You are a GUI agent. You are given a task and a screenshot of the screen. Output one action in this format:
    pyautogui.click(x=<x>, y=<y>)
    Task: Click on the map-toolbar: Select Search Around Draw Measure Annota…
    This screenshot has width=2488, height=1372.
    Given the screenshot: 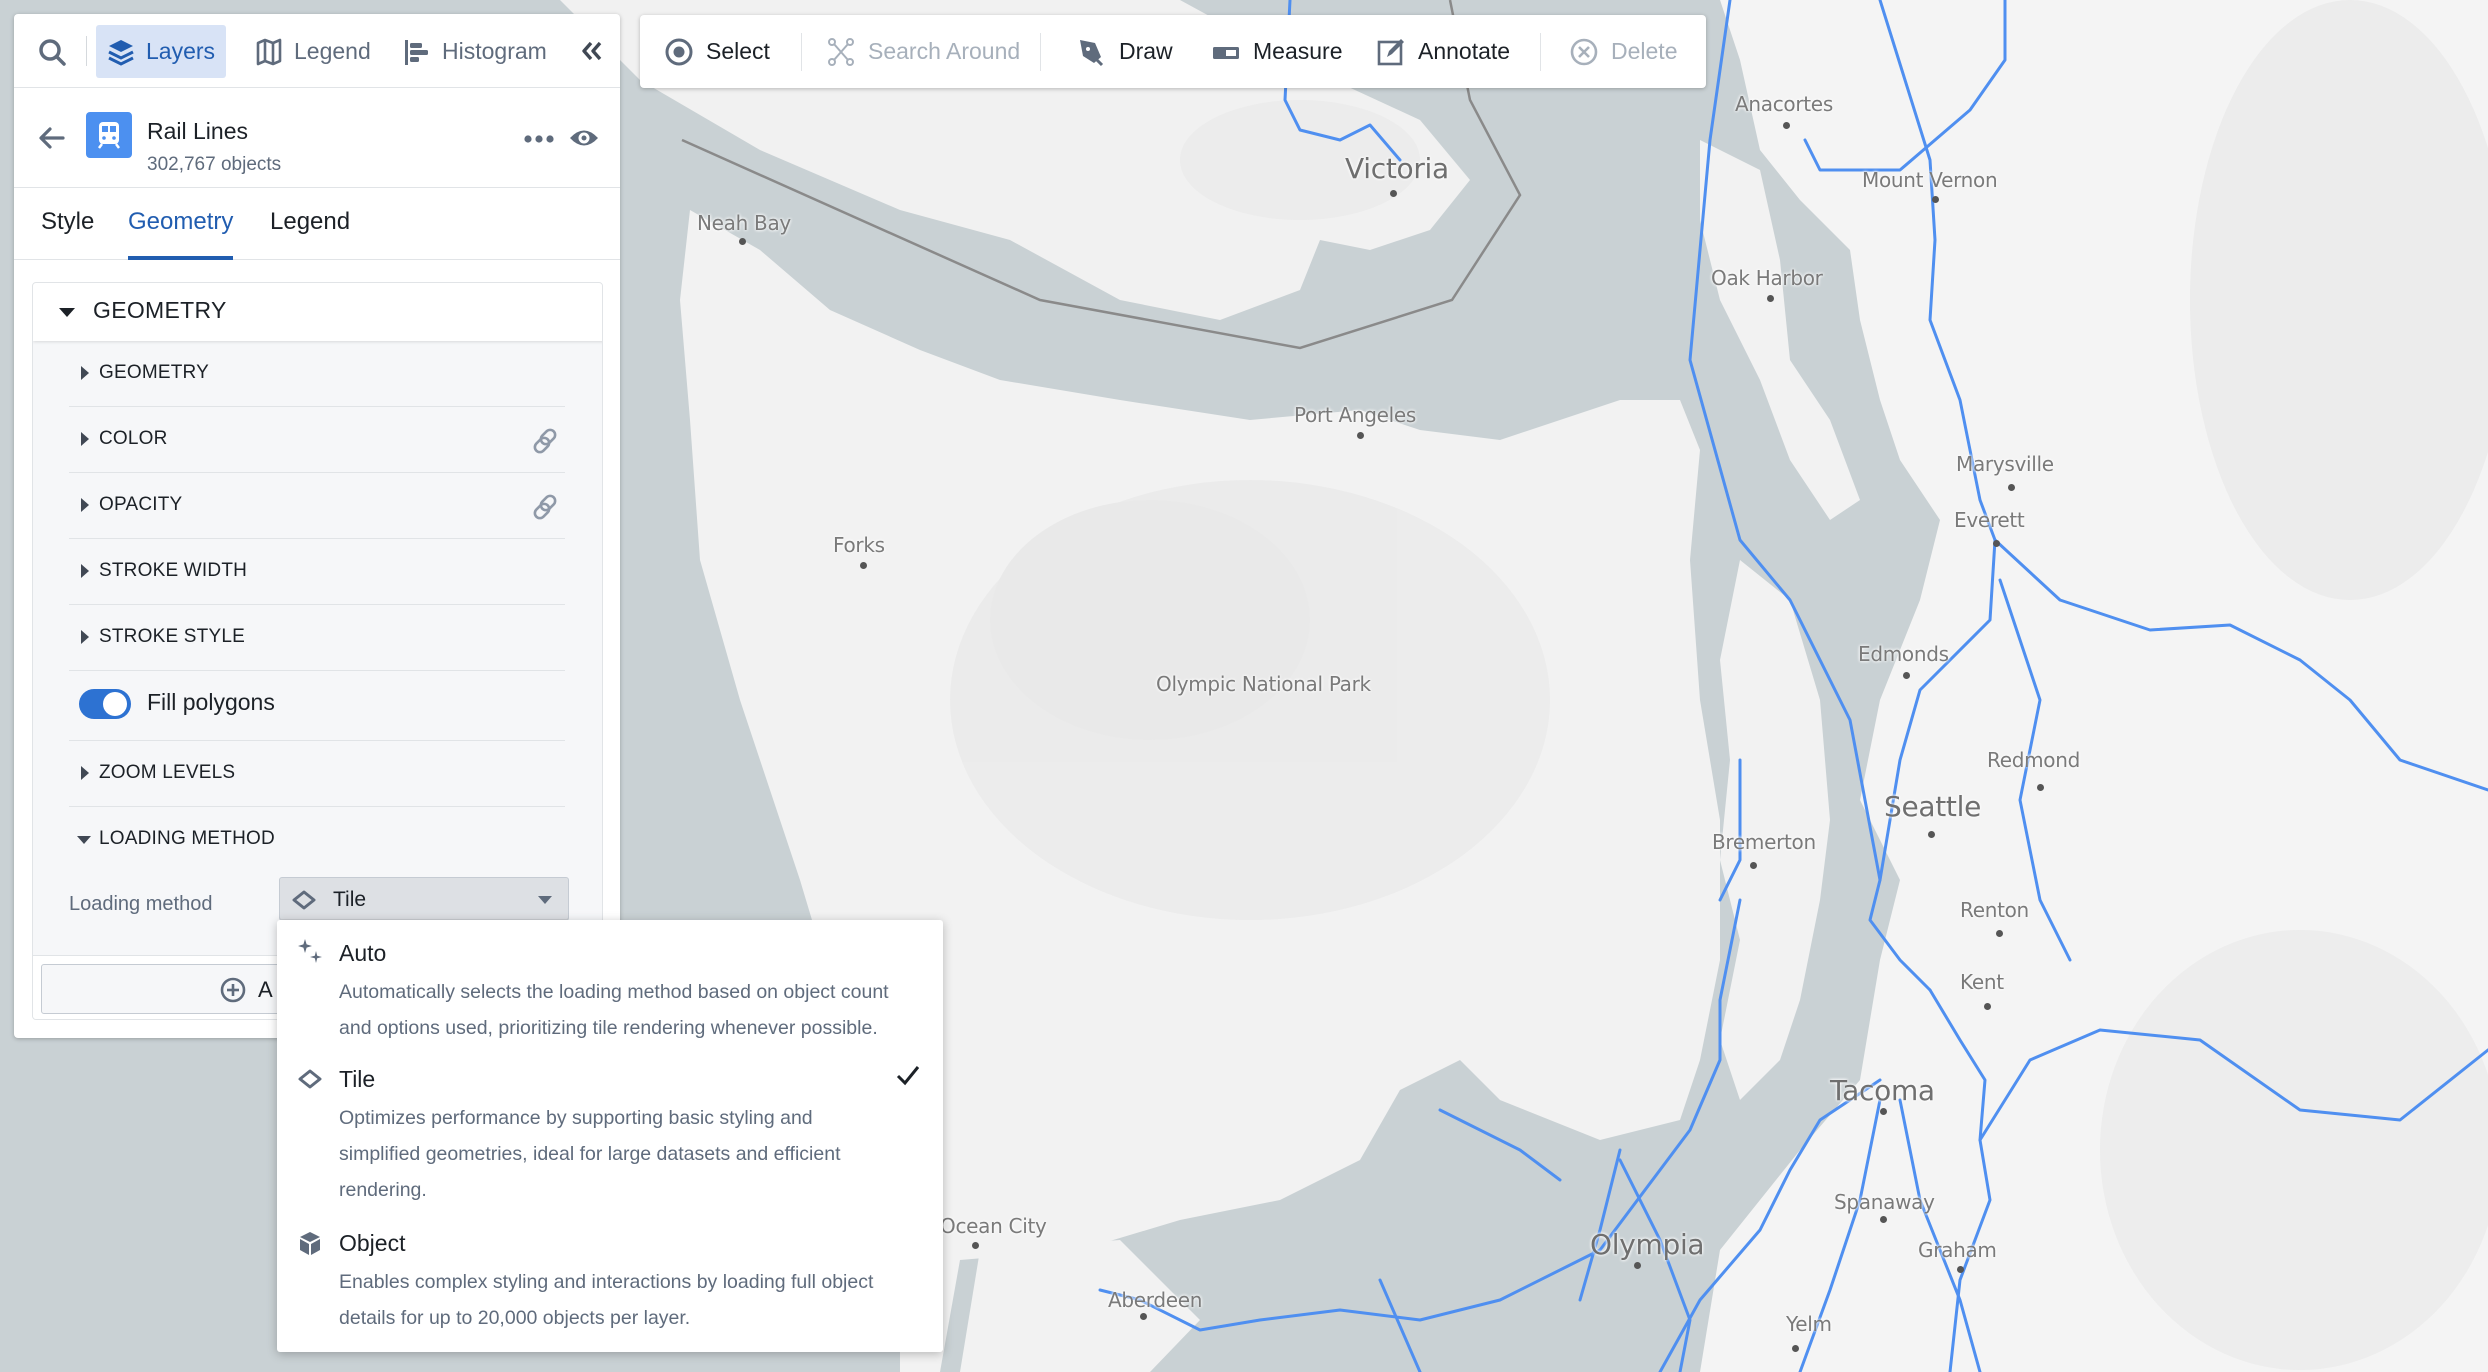 What is the action you would take?
    pyautogui.click(x=1173, y=51)
    